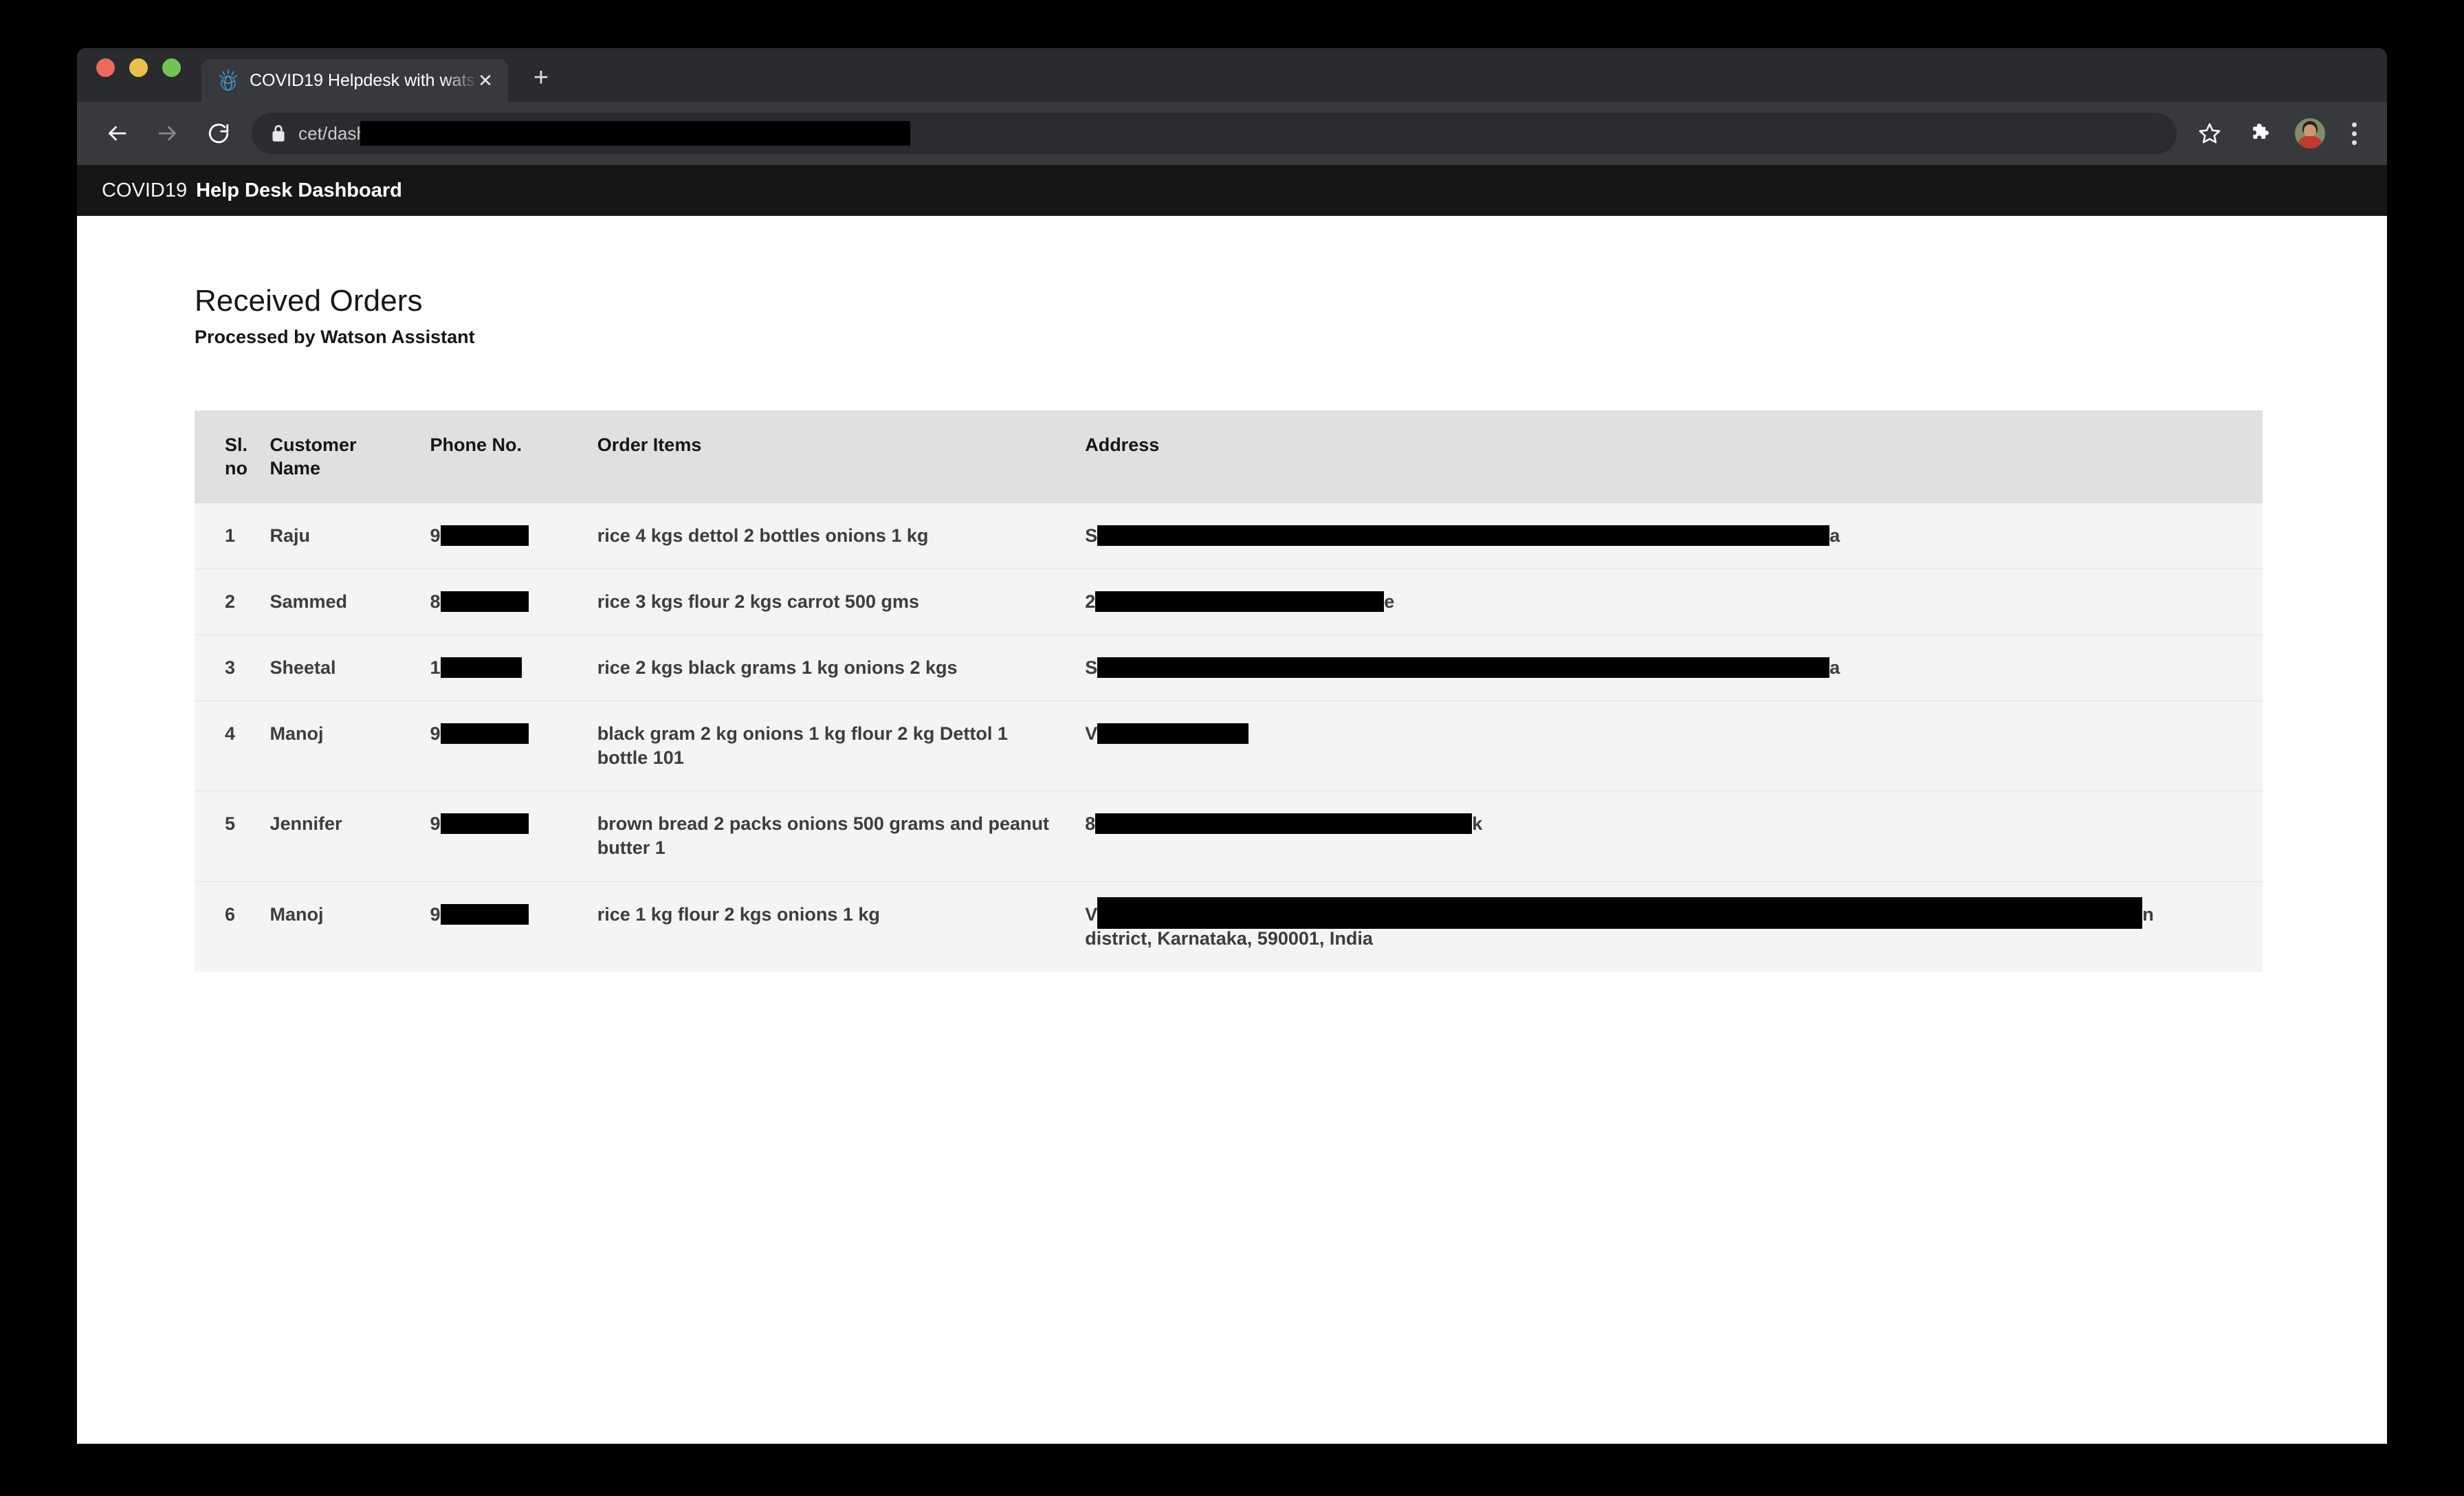 The width and height of the screenshot is (2464, 1496). I want to click on new-tab-button: +, so click(541, 78).